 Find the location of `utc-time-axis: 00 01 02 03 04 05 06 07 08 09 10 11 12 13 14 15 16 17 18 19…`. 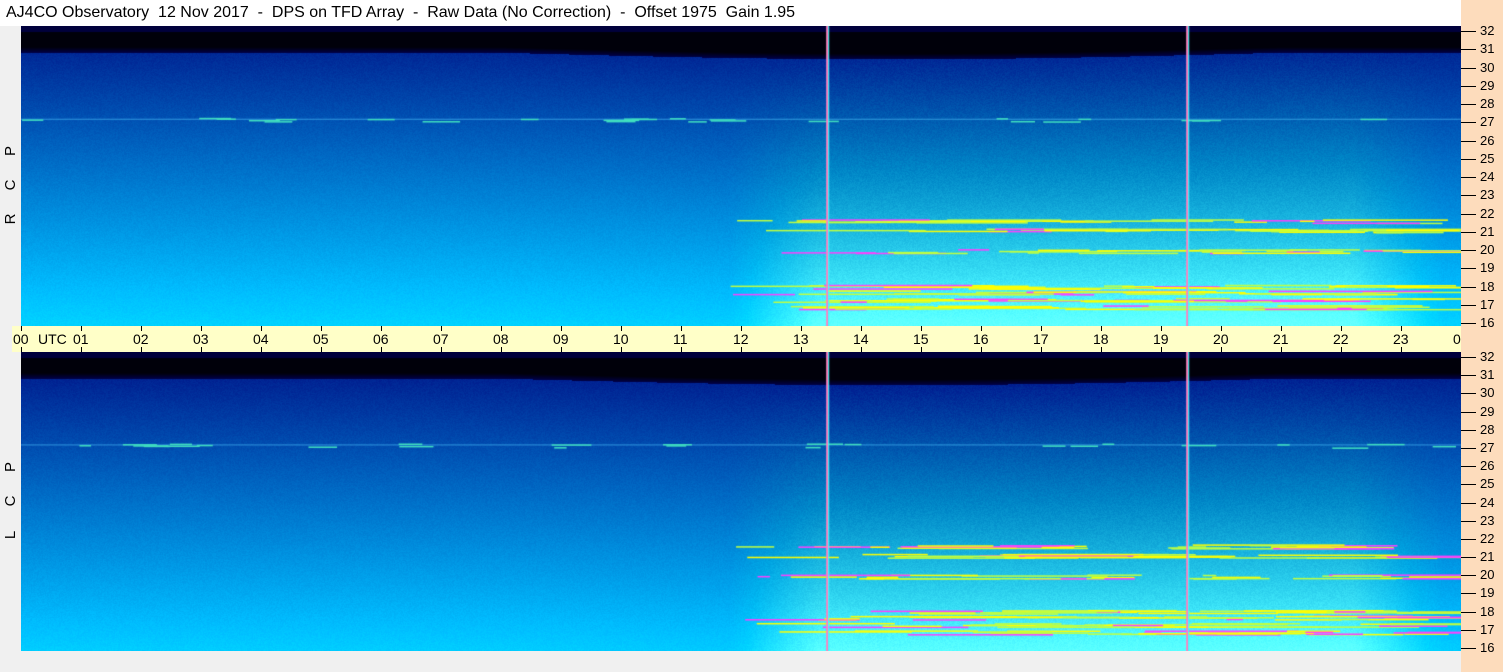

utc-time-axis: 00 01 02 03 04 05 06 07 08 09 10 11 12 13 14 15 16 17 18 19… is located at coordinates (753, 339).